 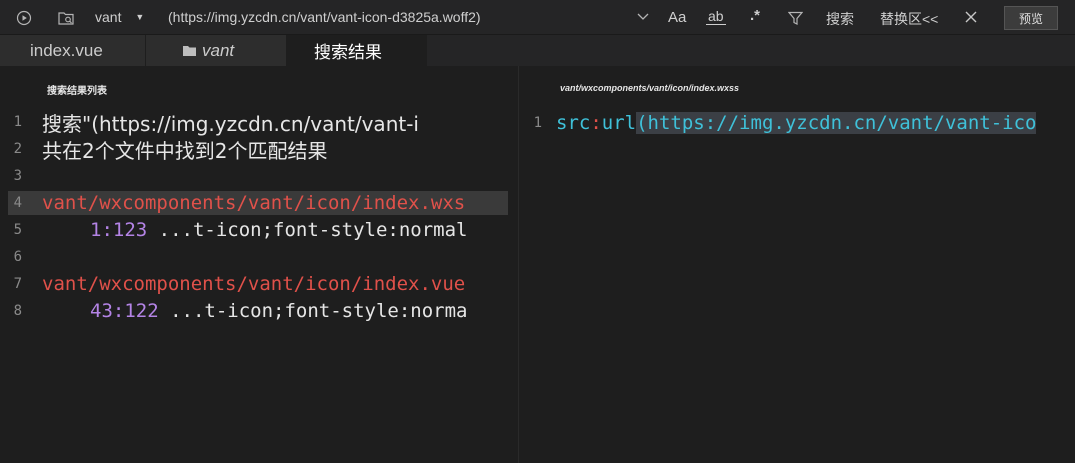 I want to click on preview-button: 预览, so click(x=1031, y=18).